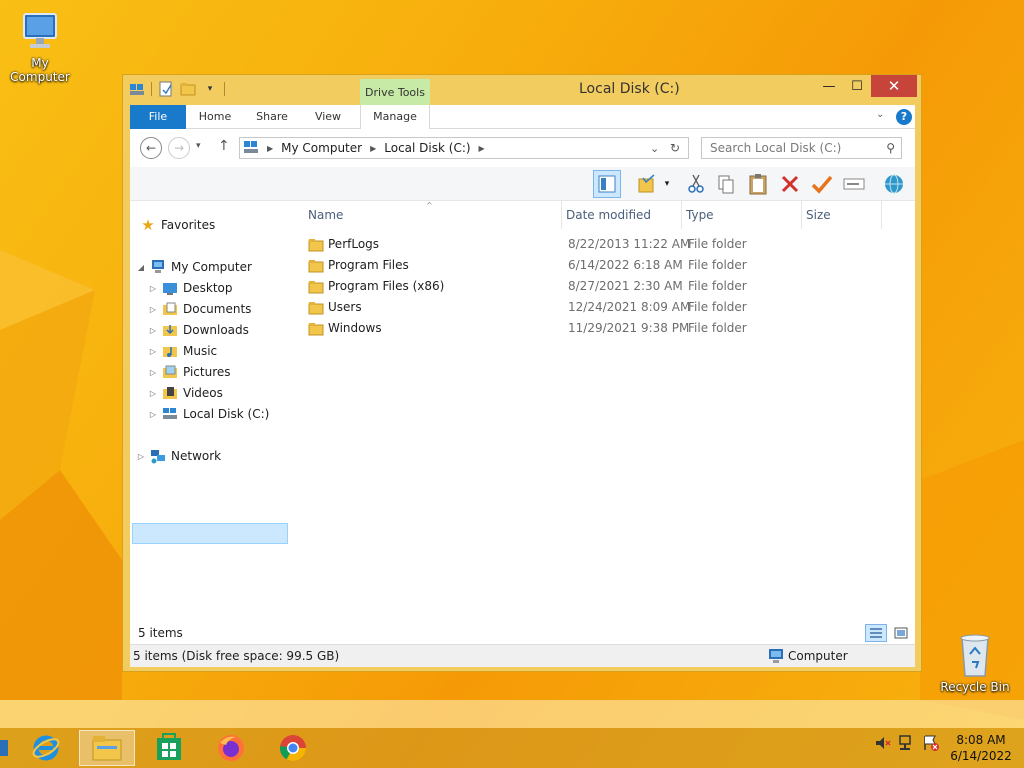  Describe the element at coordinates (177, 89) in the screenshot. I see `quick-access-toolbar: ▾` at that location.